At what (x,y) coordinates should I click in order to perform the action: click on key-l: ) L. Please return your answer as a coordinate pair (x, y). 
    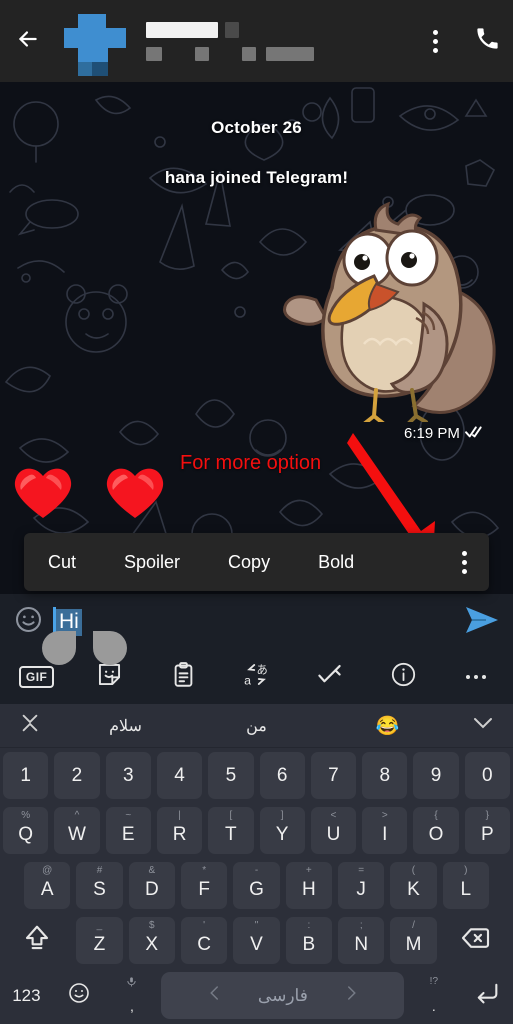
    Looking at the image, I should click on (465, 885).